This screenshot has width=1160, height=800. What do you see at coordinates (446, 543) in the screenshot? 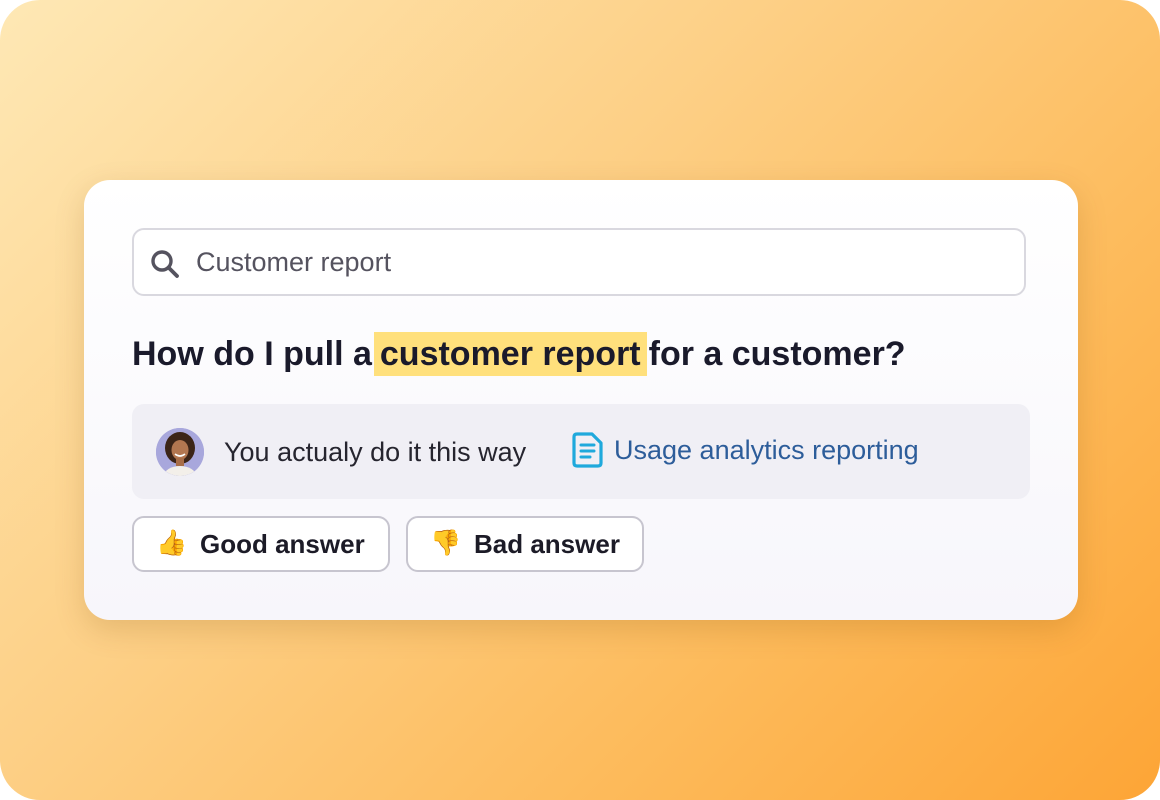
I see `thumbs-down-icon: 👎` at bounding box center [446, 543].